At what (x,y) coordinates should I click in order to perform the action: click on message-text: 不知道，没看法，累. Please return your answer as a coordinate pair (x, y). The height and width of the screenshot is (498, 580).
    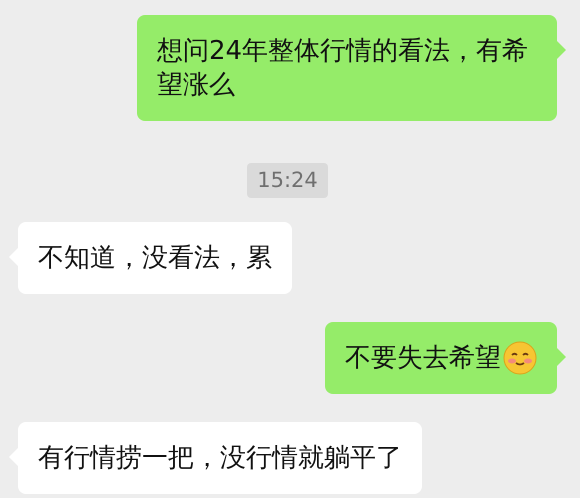
    Looking at the image, I should click on (155, 258).